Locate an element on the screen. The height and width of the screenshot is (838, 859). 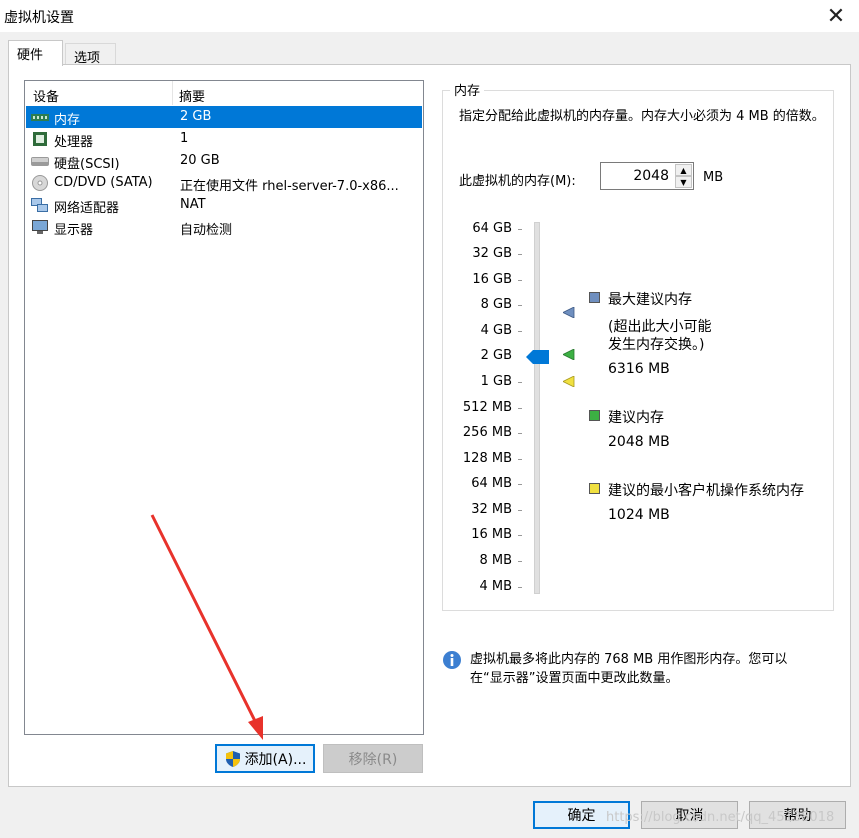
remove-button-label: 移除(R) is located at coordinates (373, 759).